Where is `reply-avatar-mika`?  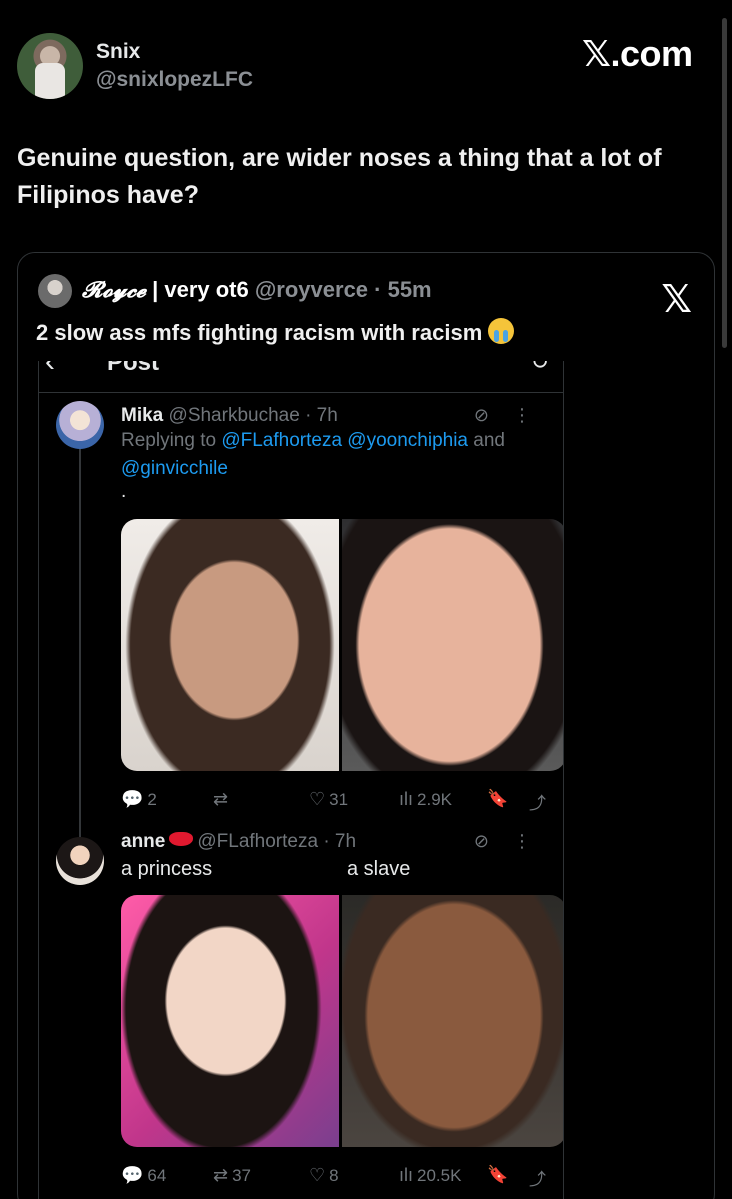
reply-avatar-mika is located at coordinates (80, 425).